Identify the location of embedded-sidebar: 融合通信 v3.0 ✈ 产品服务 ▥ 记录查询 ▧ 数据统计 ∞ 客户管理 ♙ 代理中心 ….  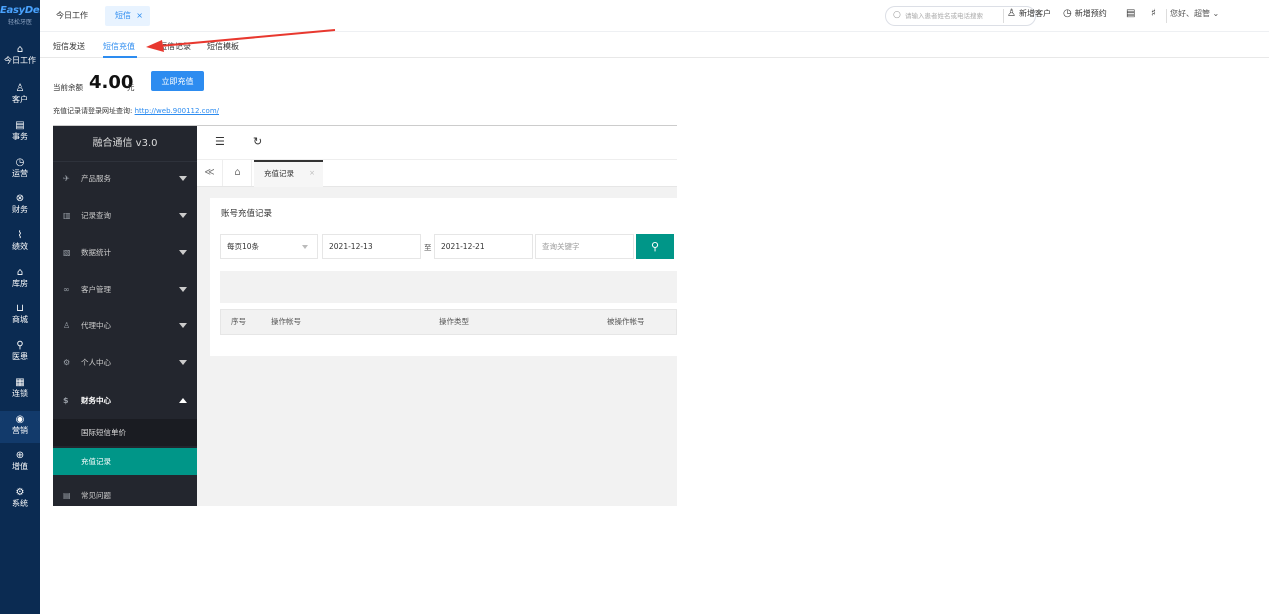
(125, 316).